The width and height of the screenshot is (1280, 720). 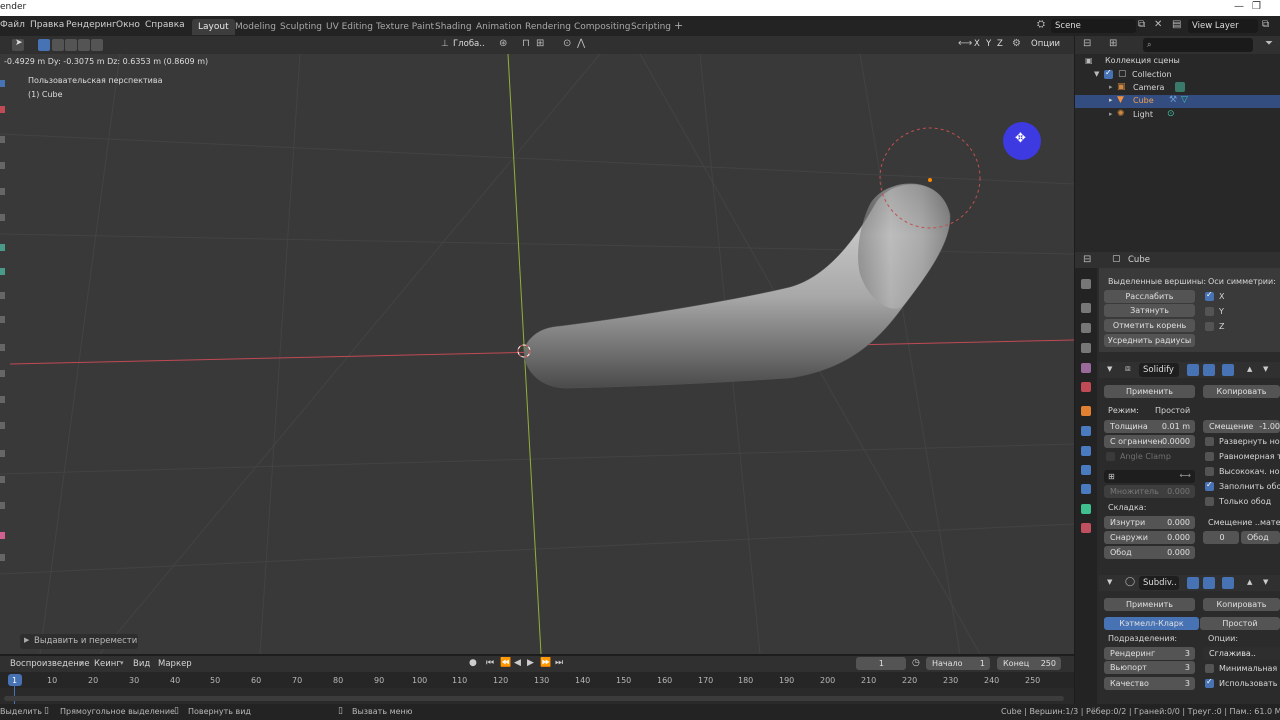 I want to click on tool-spin-icon, so click(x=2, y=453).